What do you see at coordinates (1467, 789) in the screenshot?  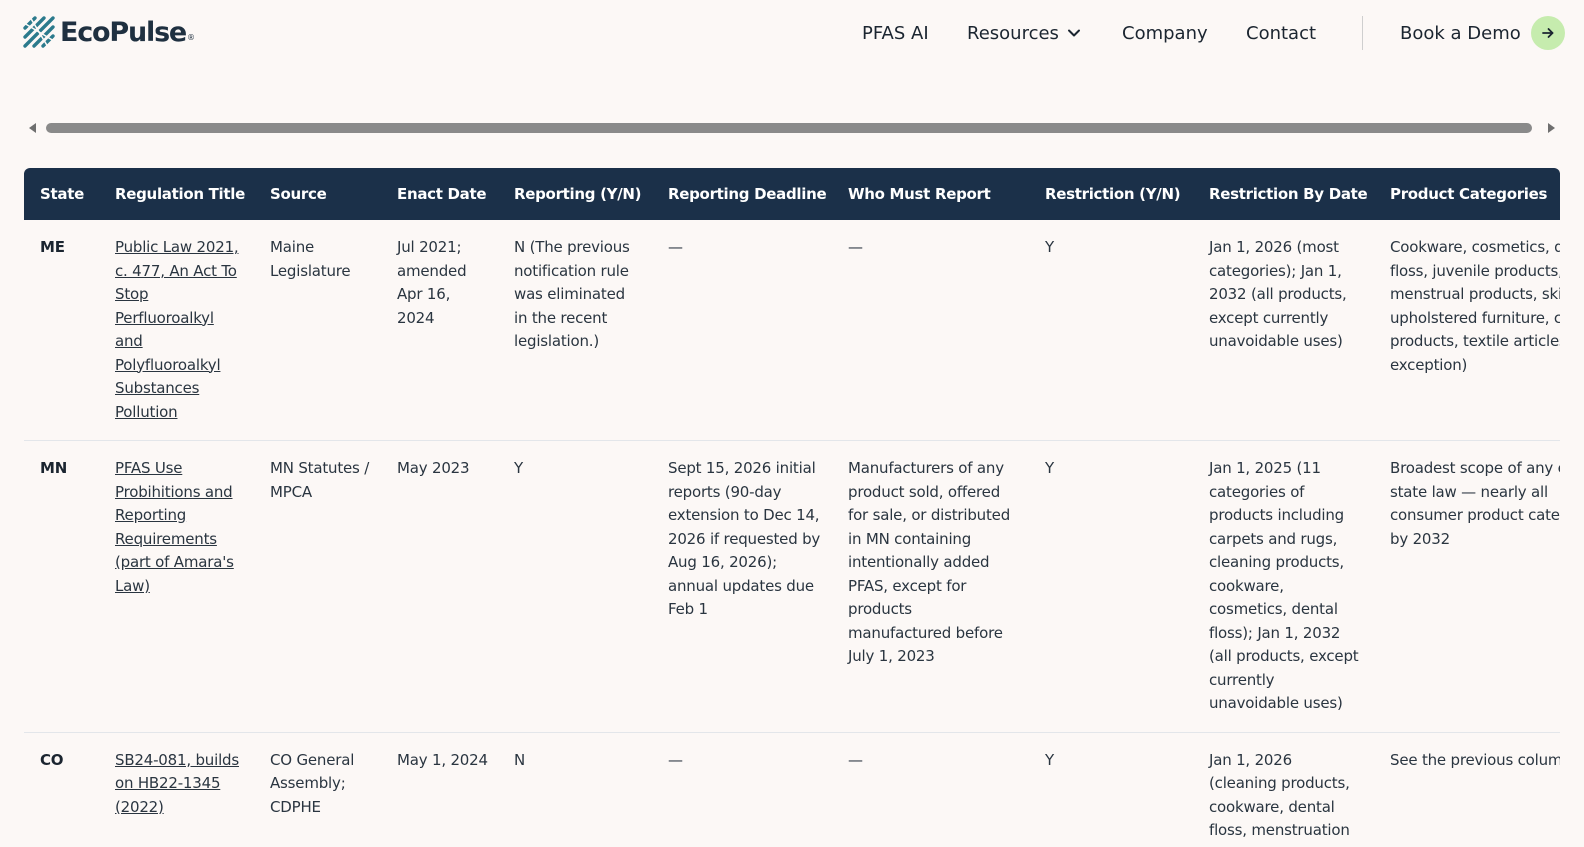 I see `cell-product-categories: See the previous column.` at bounding box center [1467, 789].